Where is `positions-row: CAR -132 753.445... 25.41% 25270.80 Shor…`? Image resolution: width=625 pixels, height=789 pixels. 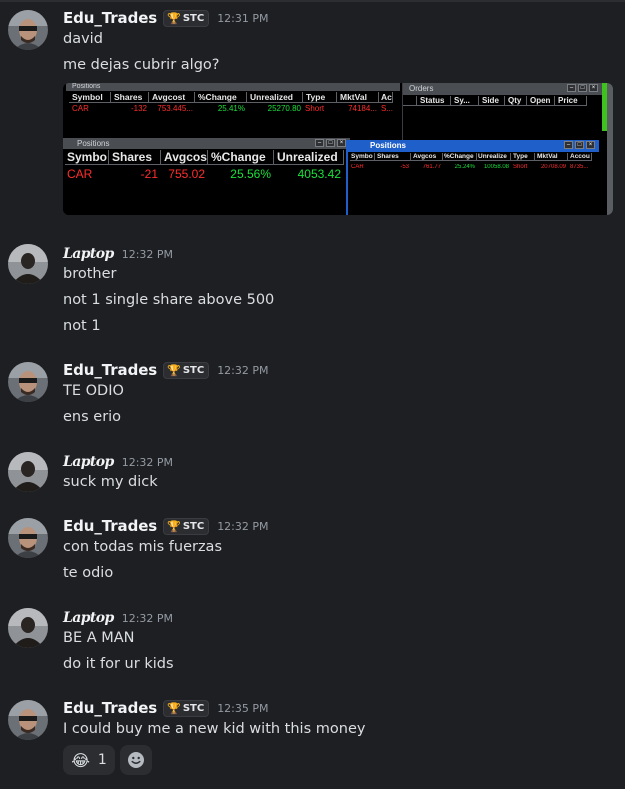 positions-row: CAR -132 753.445... 25.41% 25270.80 Shor… is located at coordinates (231, 108).